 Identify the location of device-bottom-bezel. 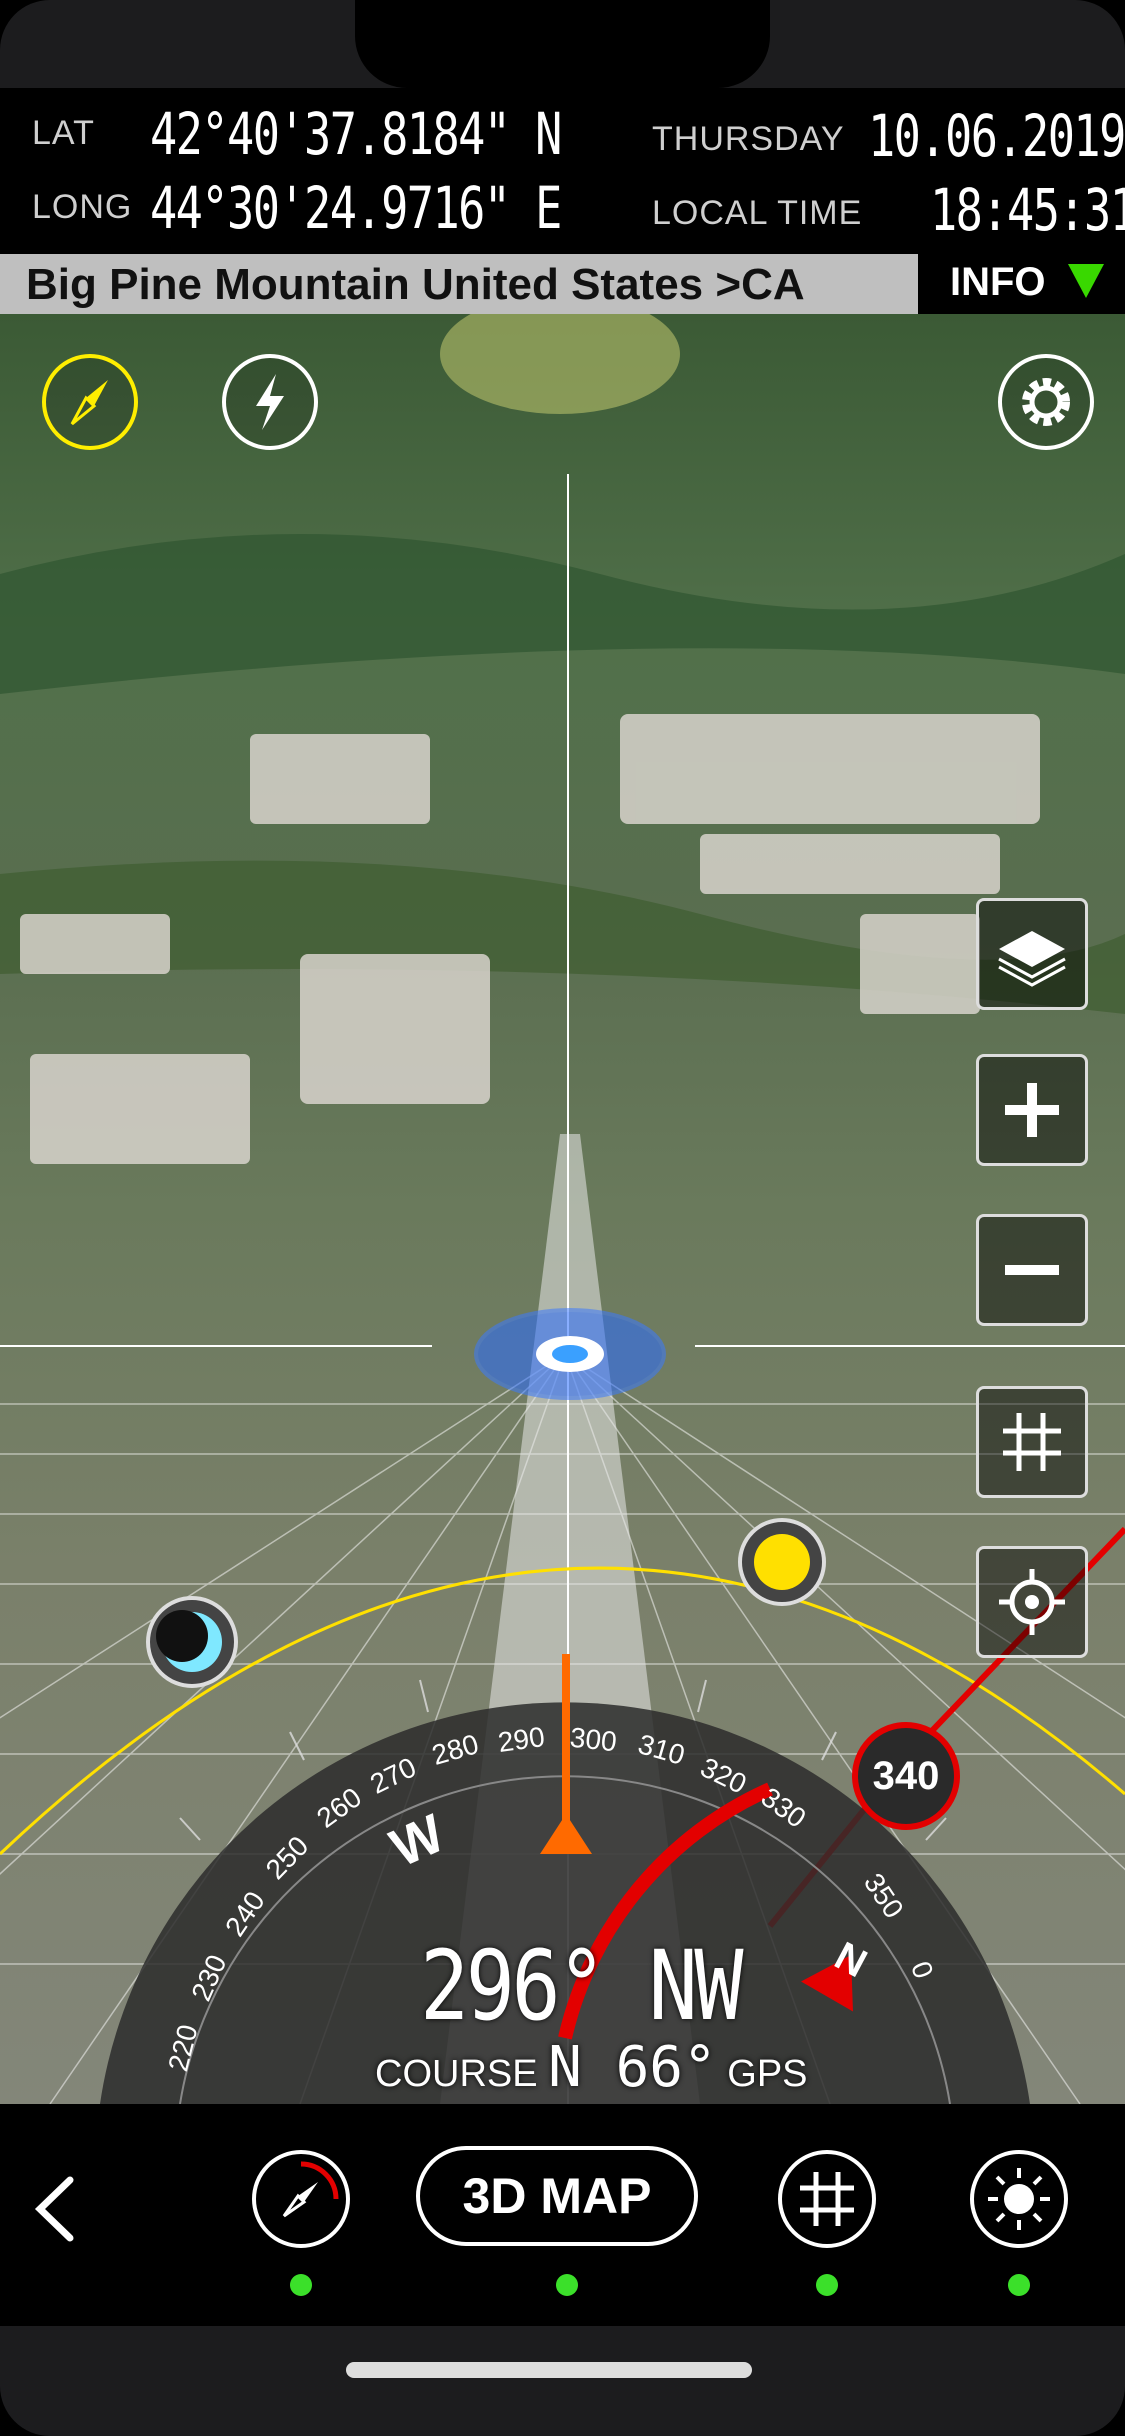
(562, 2381).